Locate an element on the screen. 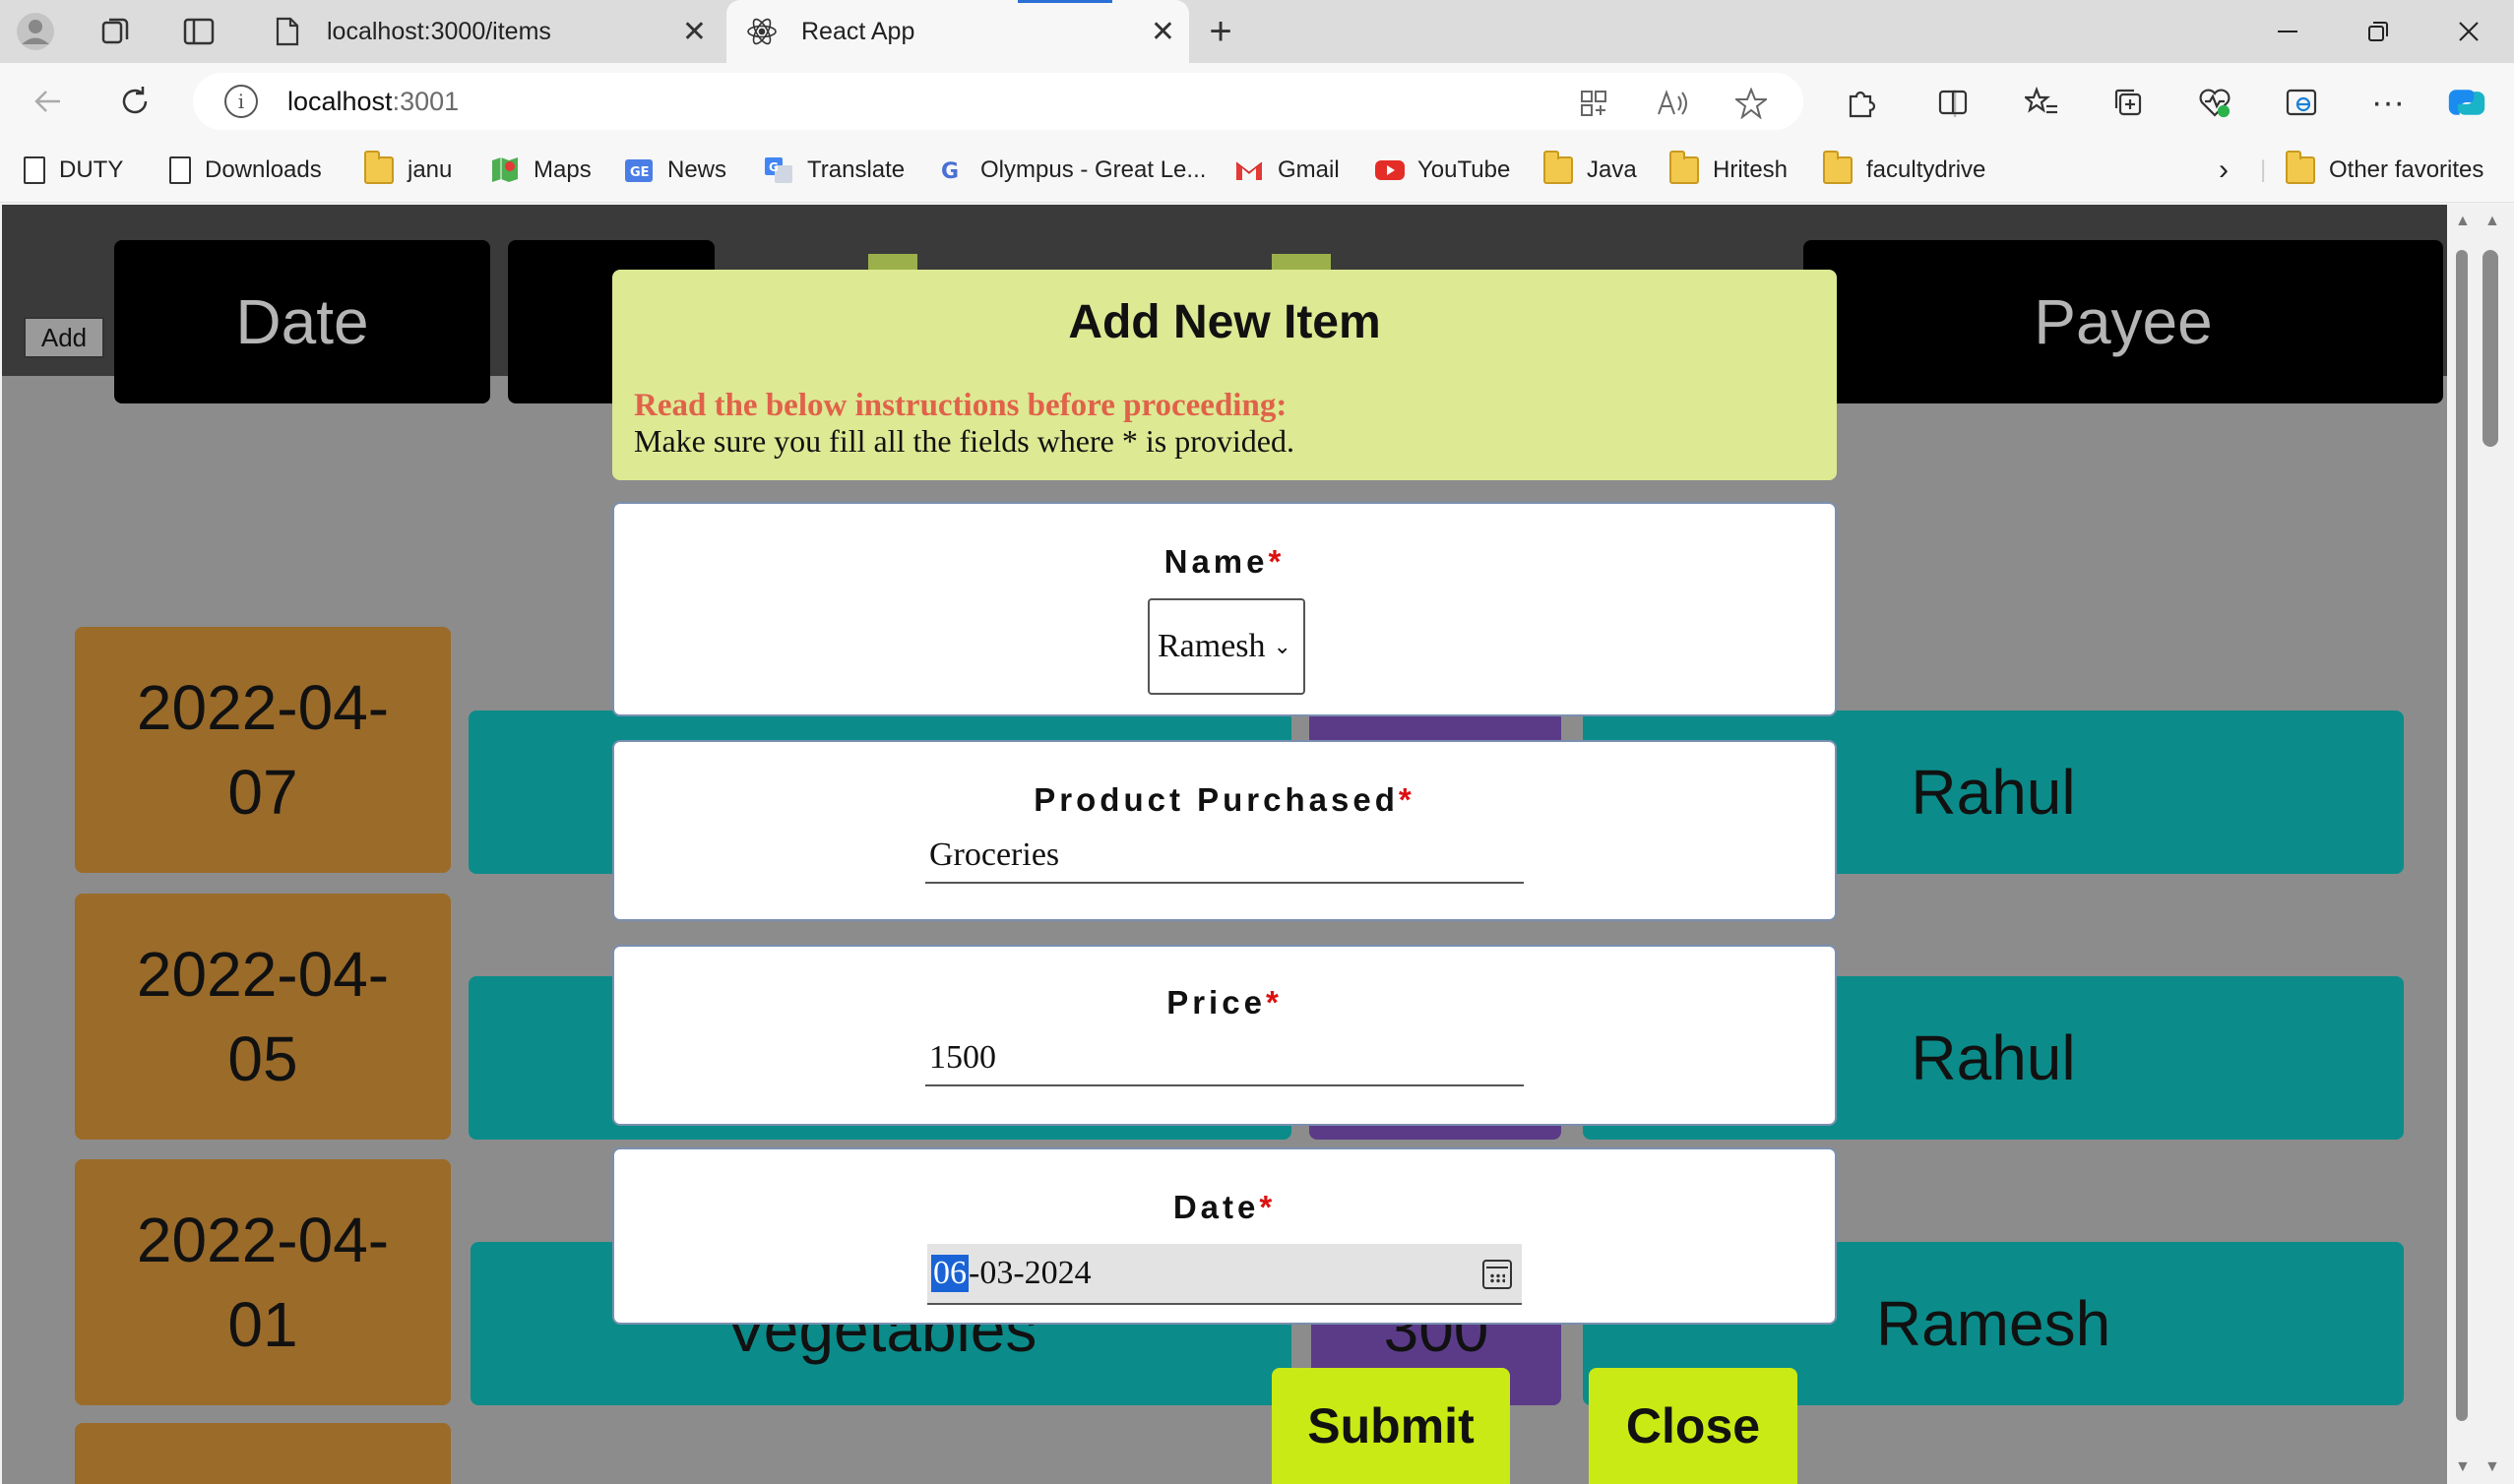 The image size is (2514, 1484). date-input: 06 -03-2024 is located at coordinates (1224, 1275).